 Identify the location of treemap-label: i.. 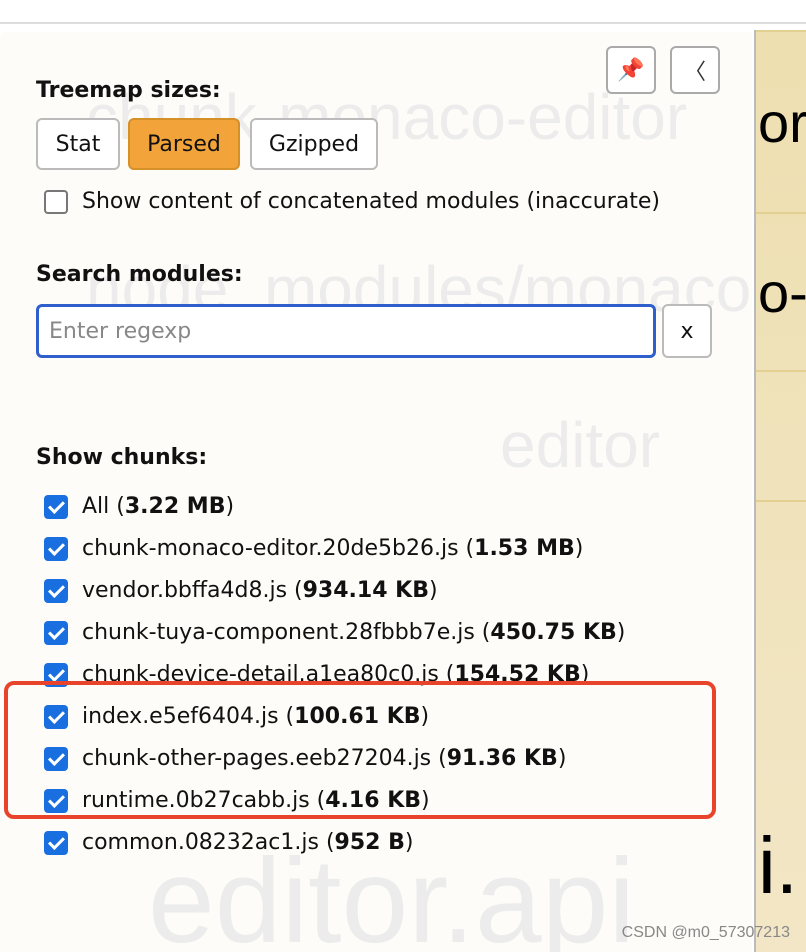
(778, 865).